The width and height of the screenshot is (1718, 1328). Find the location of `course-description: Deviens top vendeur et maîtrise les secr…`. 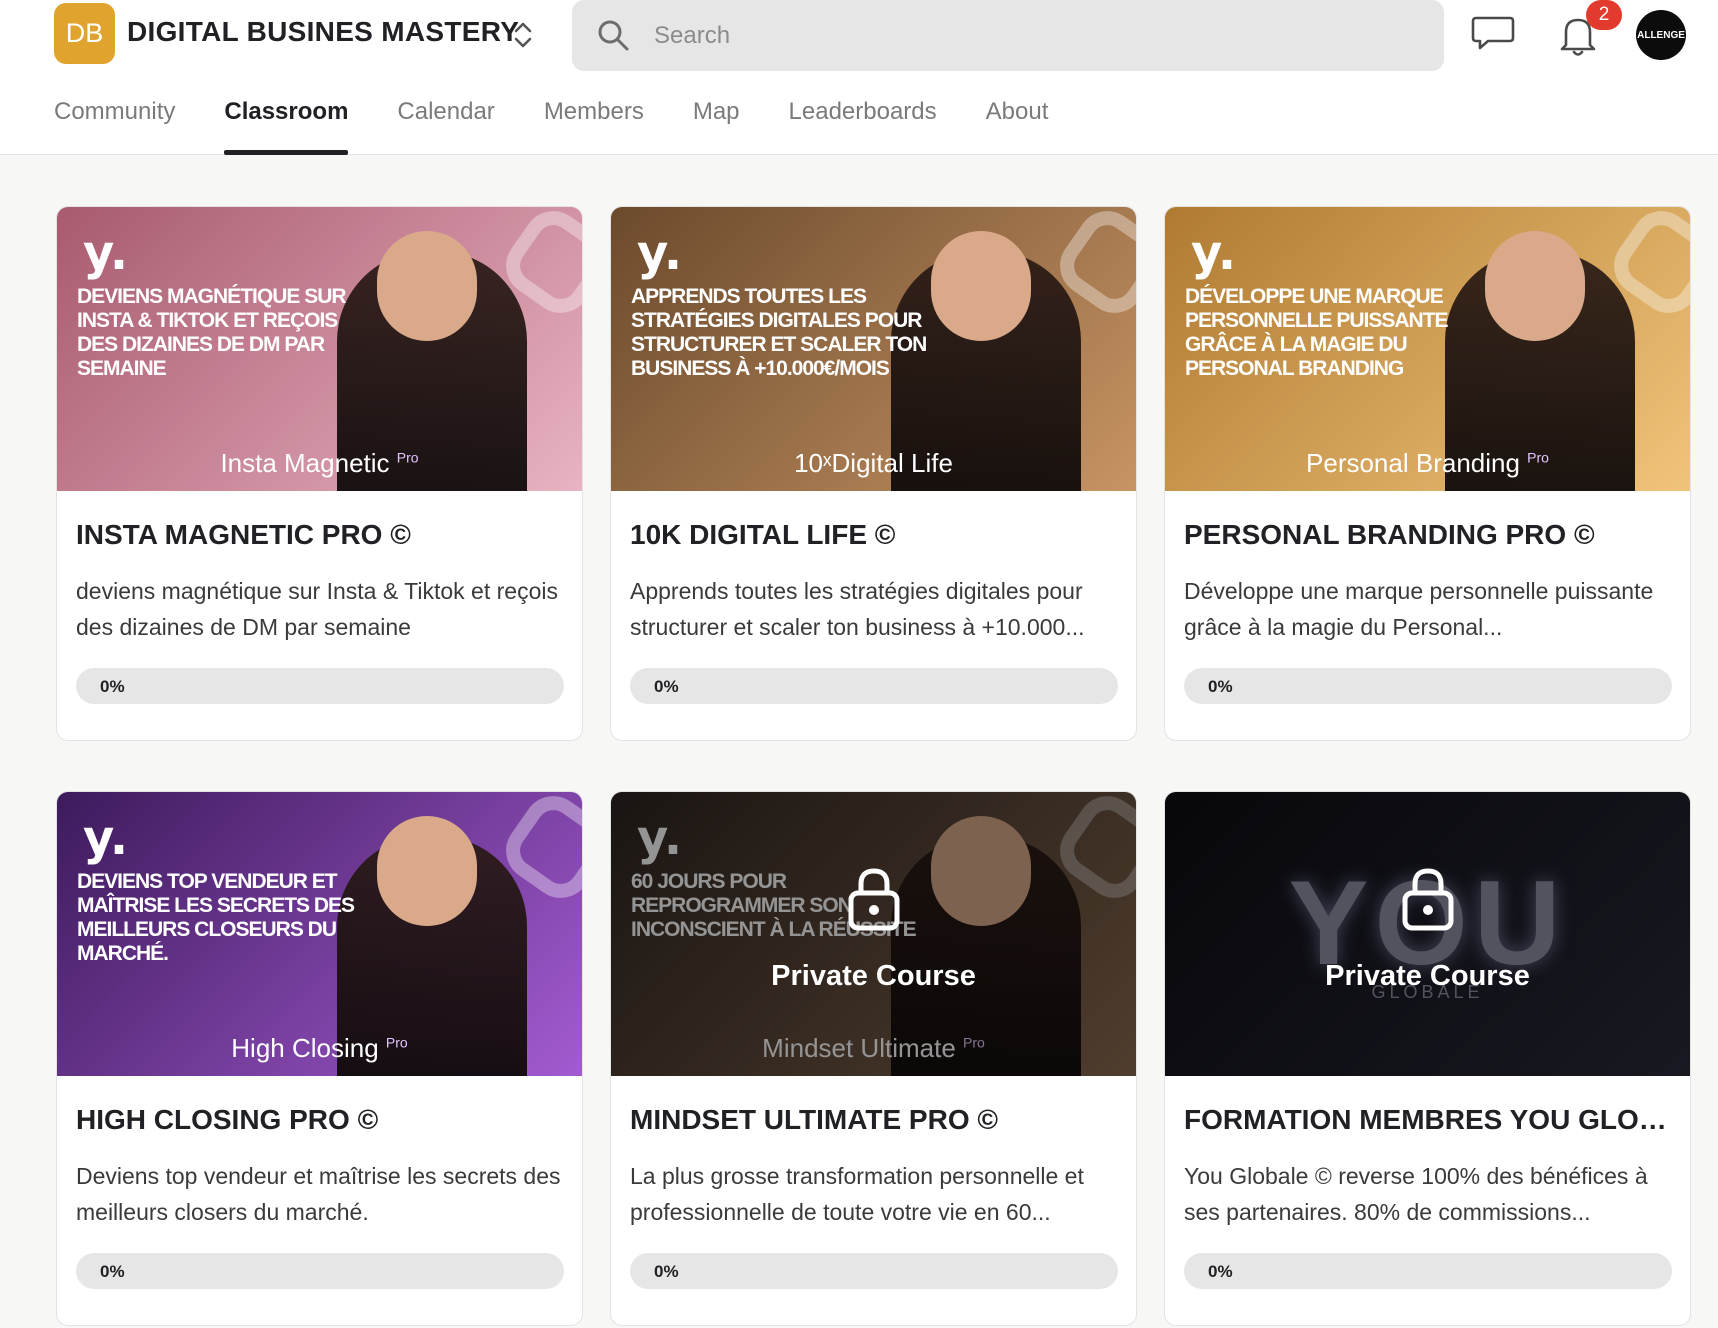

course-description: Deviens top vendeur et maîtrise les secr… is located at coordinates (318, 1194).